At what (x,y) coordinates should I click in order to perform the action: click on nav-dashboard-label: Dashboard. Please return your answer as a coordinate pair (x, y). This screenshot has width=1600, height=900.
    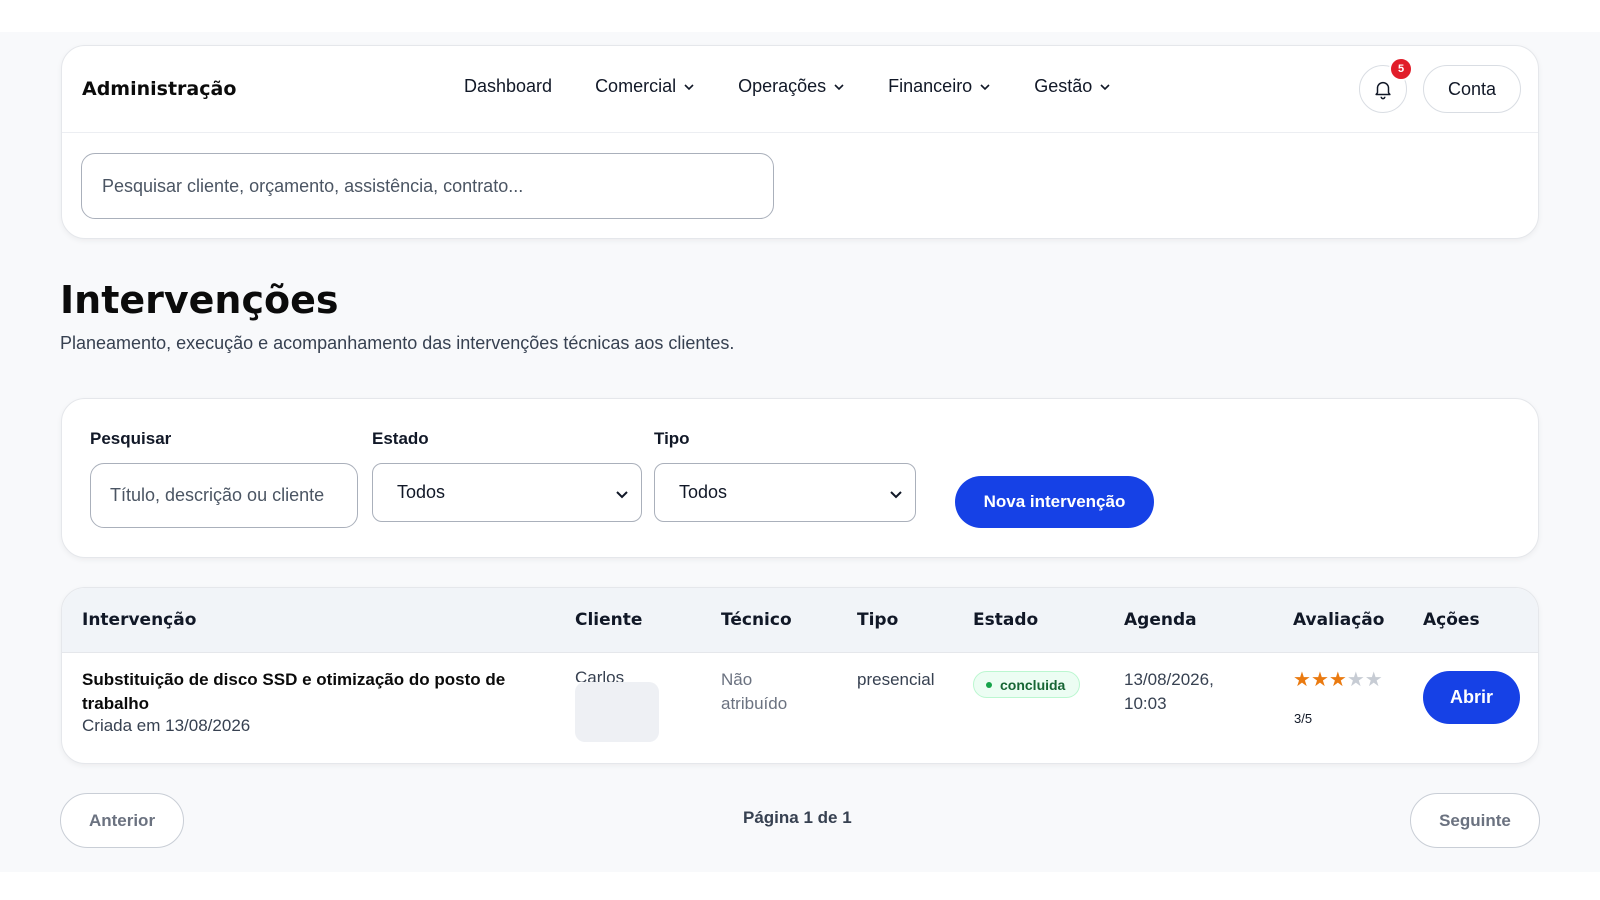
    Looking at the image, I should click on (508, 86).